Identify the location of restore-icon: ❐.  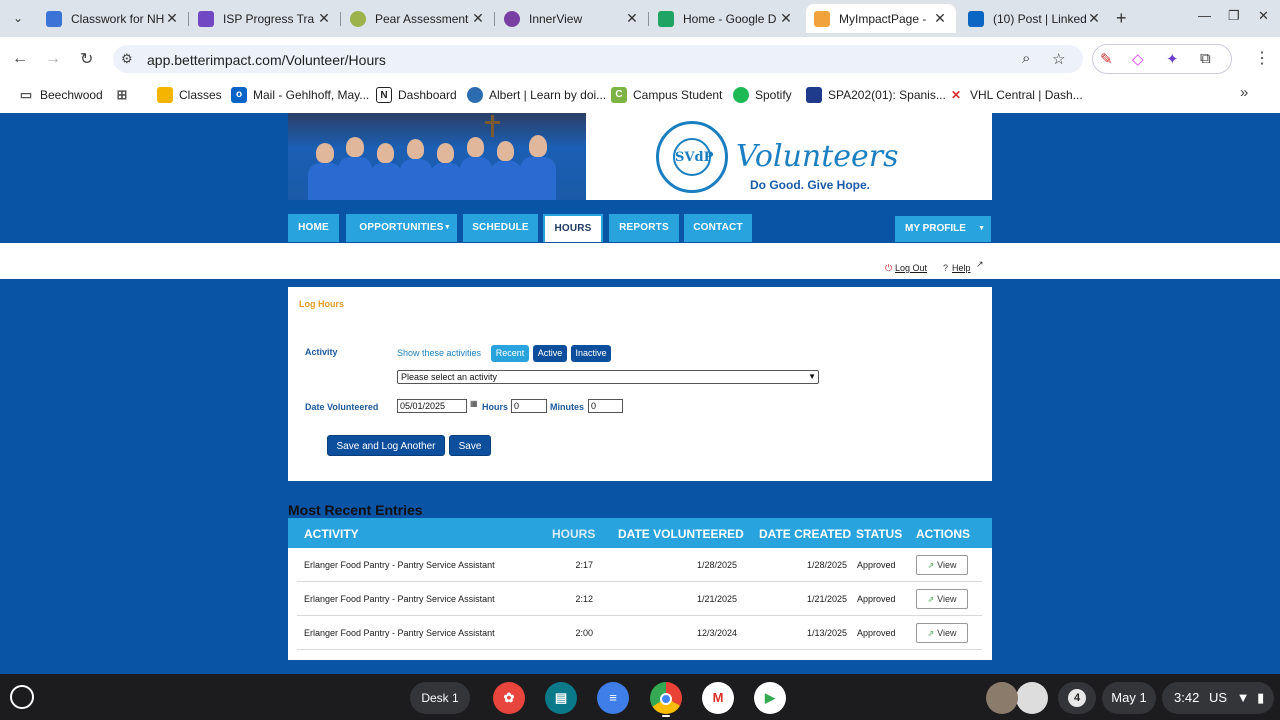
(1234, 16).